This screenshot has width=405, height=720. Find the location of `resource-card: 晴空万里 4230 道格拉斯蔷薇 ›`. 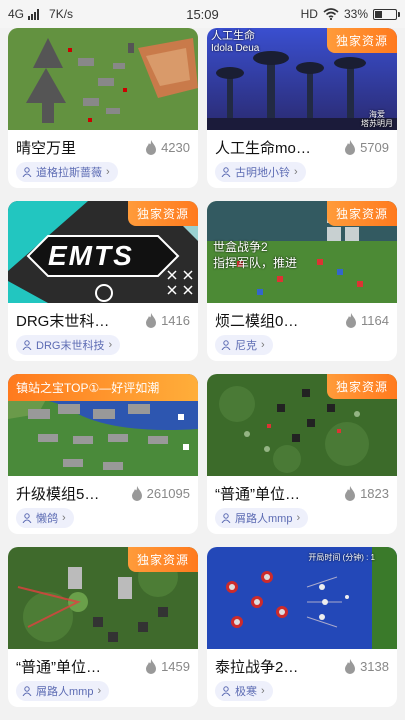

resource-card: 晴空万里 4230 道格拉斯蔷薇 › is located at coordinates (103, 108).